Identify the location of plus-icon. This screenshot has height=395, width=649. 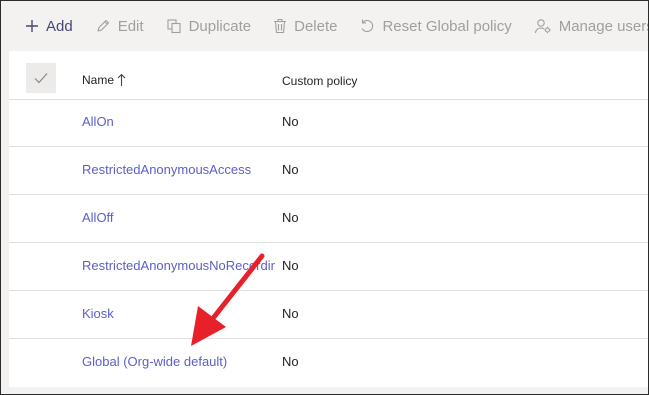
(32, 26).